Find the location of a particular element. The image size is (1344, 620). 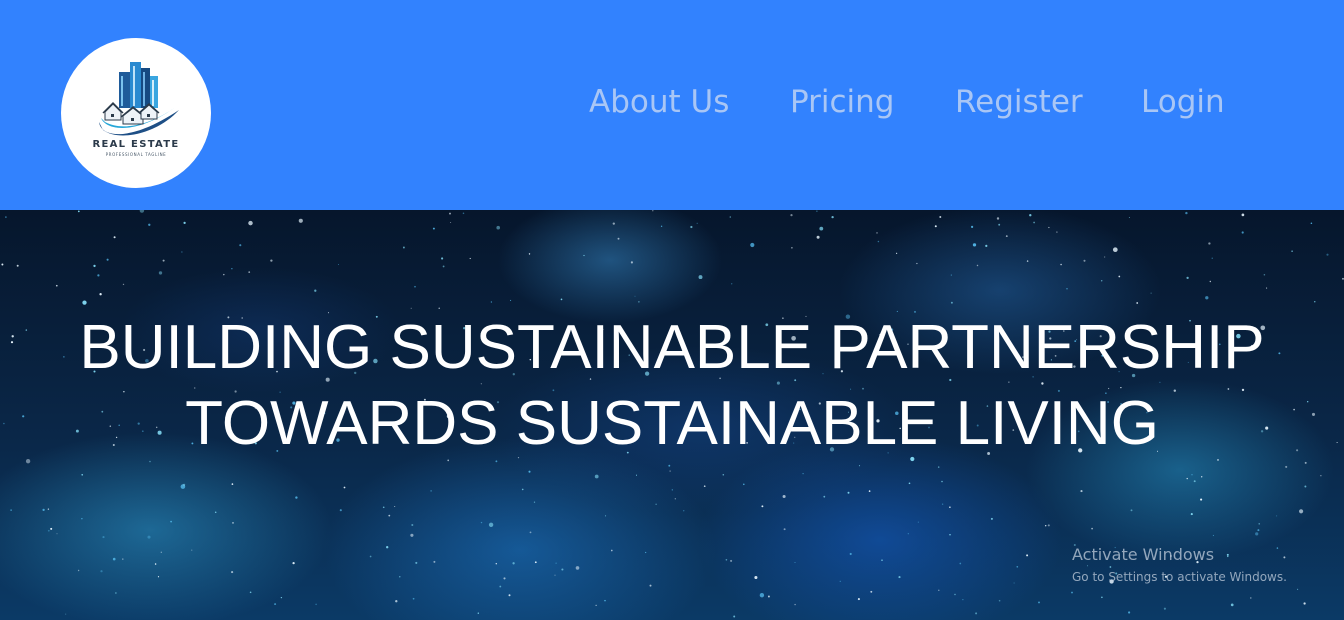

nav-login: Login is located at coordinates (1183, 102).